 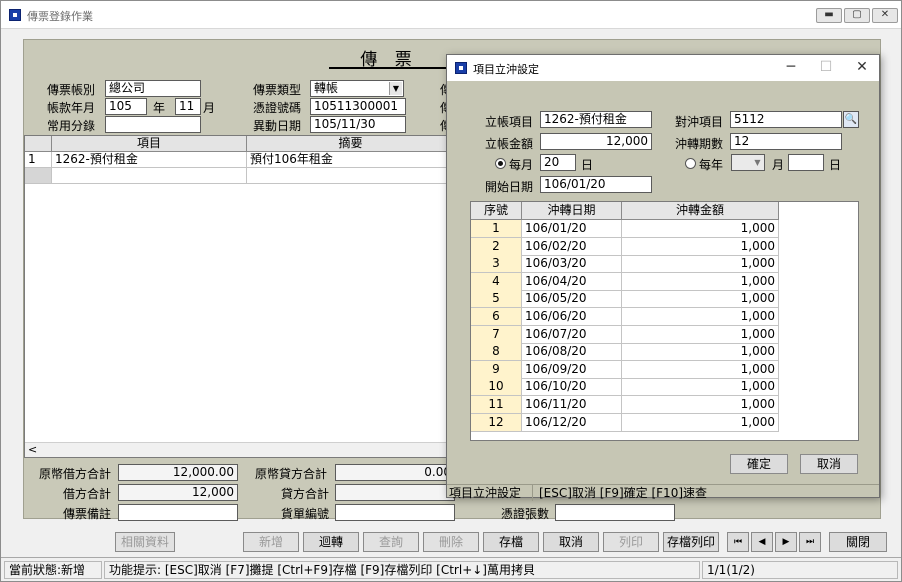 What do you see at coordinates (572, 229) in the screenshot?
I see `schedule-cell-date: 106/01/20` at bounding box center [572, 229].